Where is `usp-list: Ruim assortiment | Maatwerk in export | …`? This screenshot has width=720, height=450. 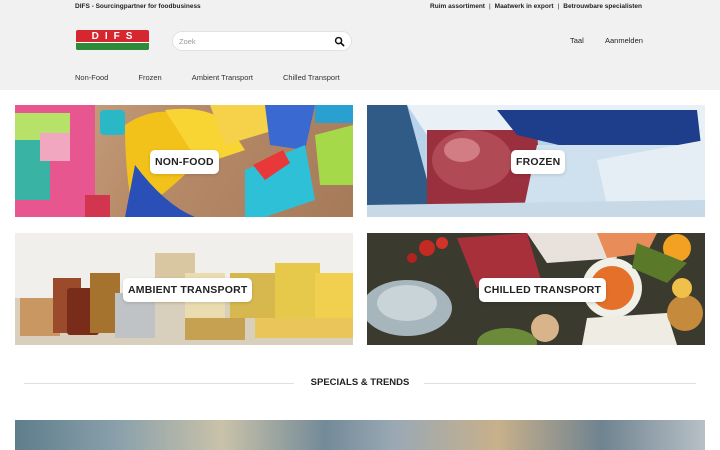 usp-list: Ruim assortiment | Maatwerk in export | … is located at coordinates (536, 6).